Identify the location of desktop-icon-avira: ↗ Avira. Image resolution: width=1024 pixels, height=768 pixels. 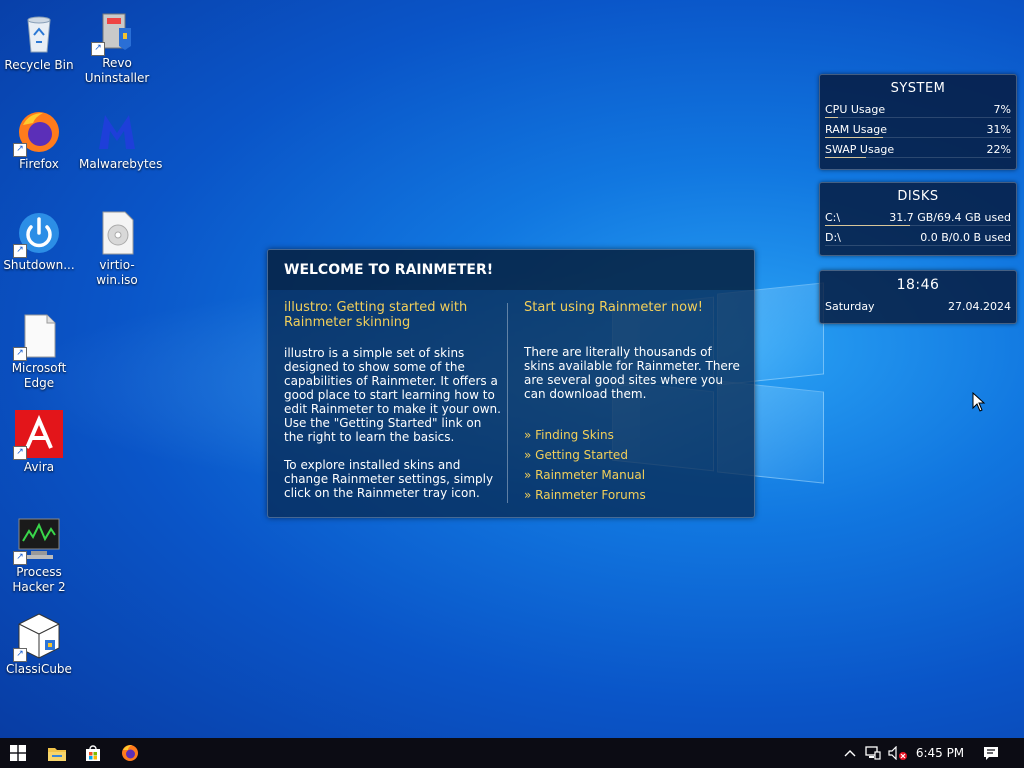
(39, 442).